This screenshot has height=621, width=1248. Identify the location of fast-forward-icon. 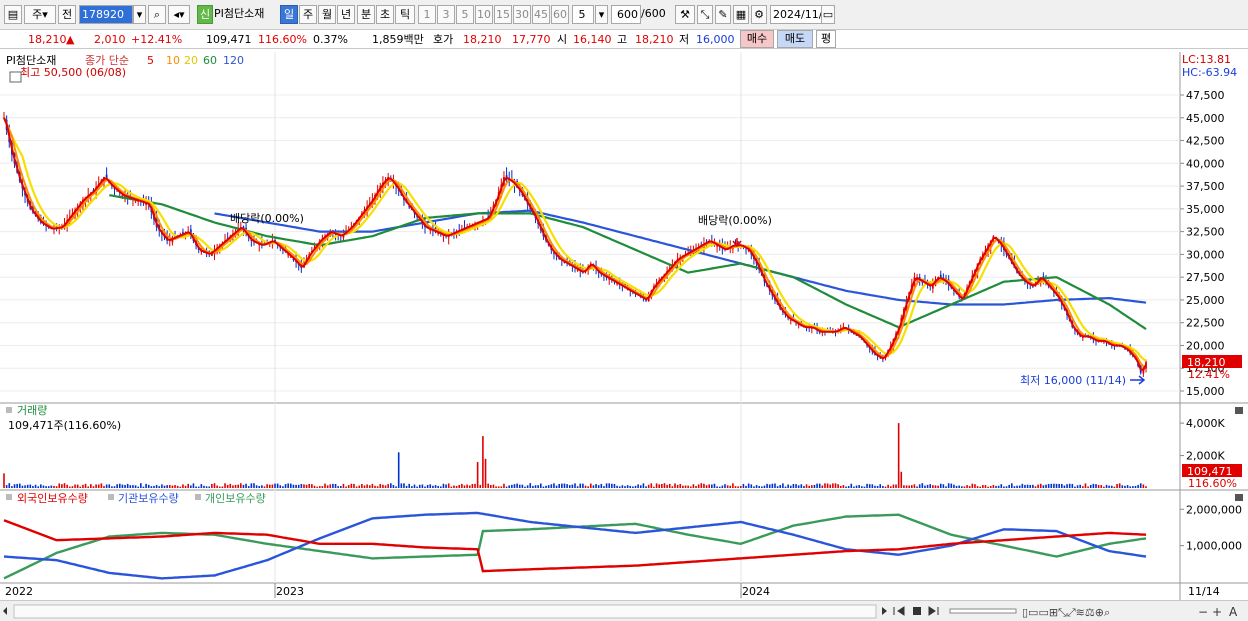
(933, 611).